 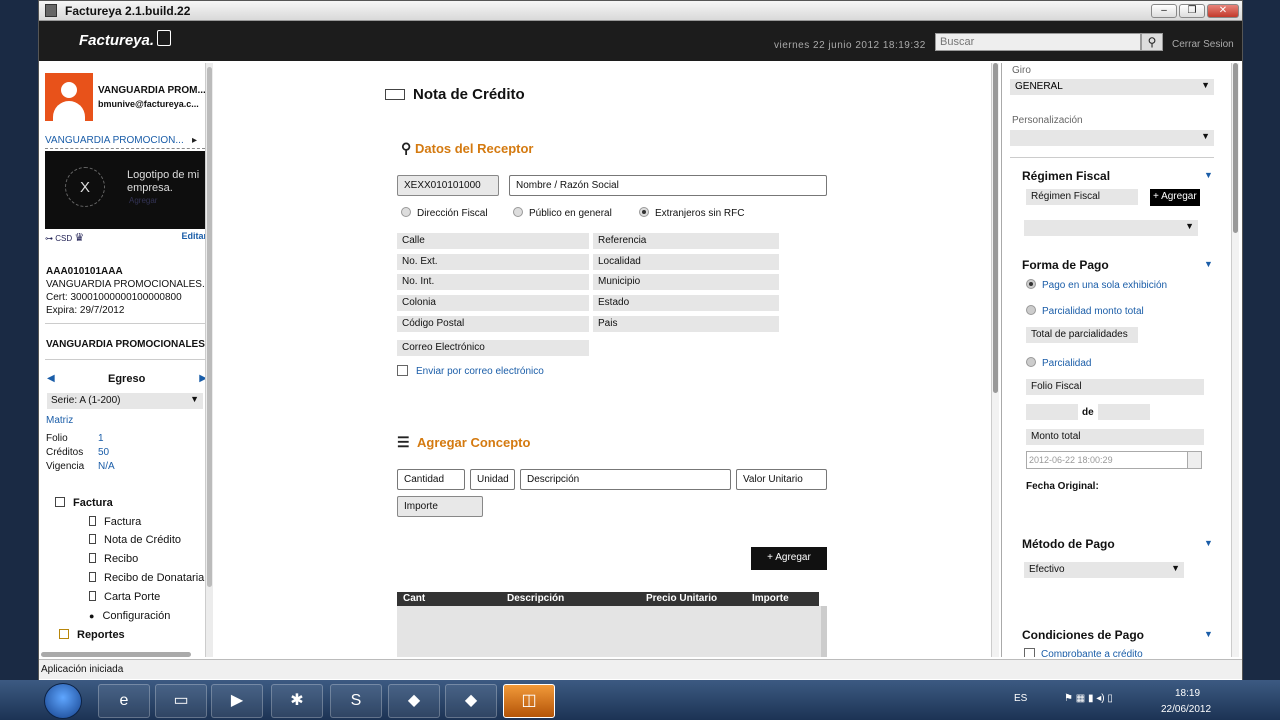 What do you see at coordinates (51, 378) in the screenshot?
I see `prev-arrow-icon: ◀` at bounding box center [51, 378].